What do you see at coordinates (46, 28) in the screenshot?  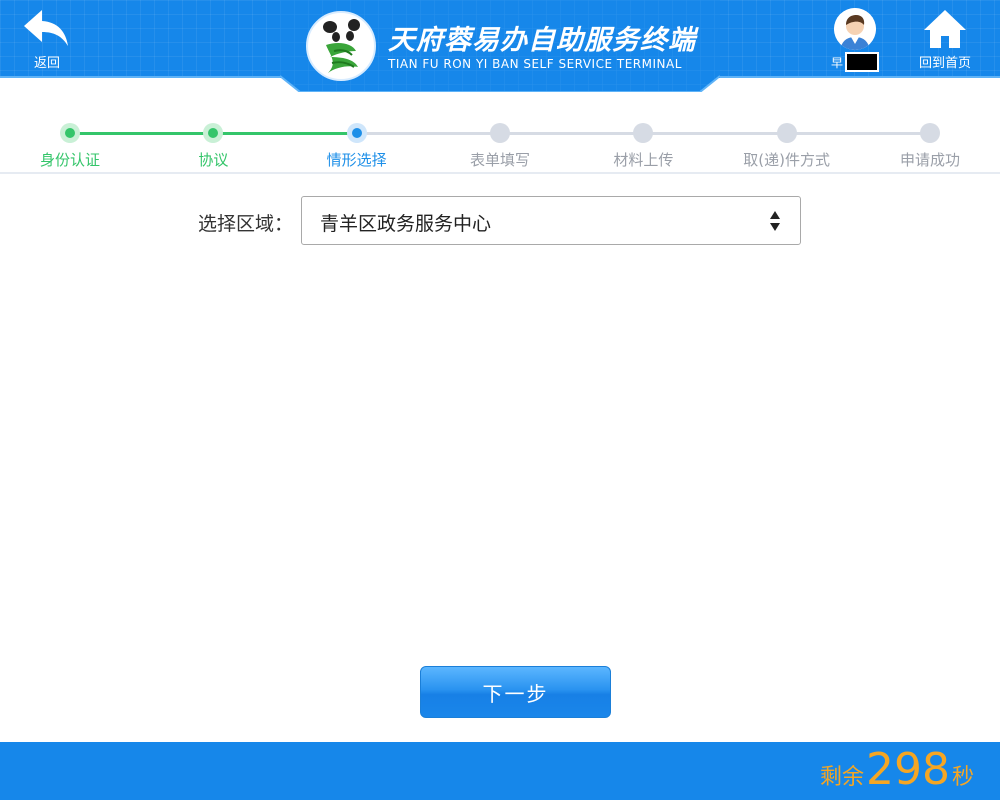 I see `back-arrow-icon` at bounding box center [46, 28].